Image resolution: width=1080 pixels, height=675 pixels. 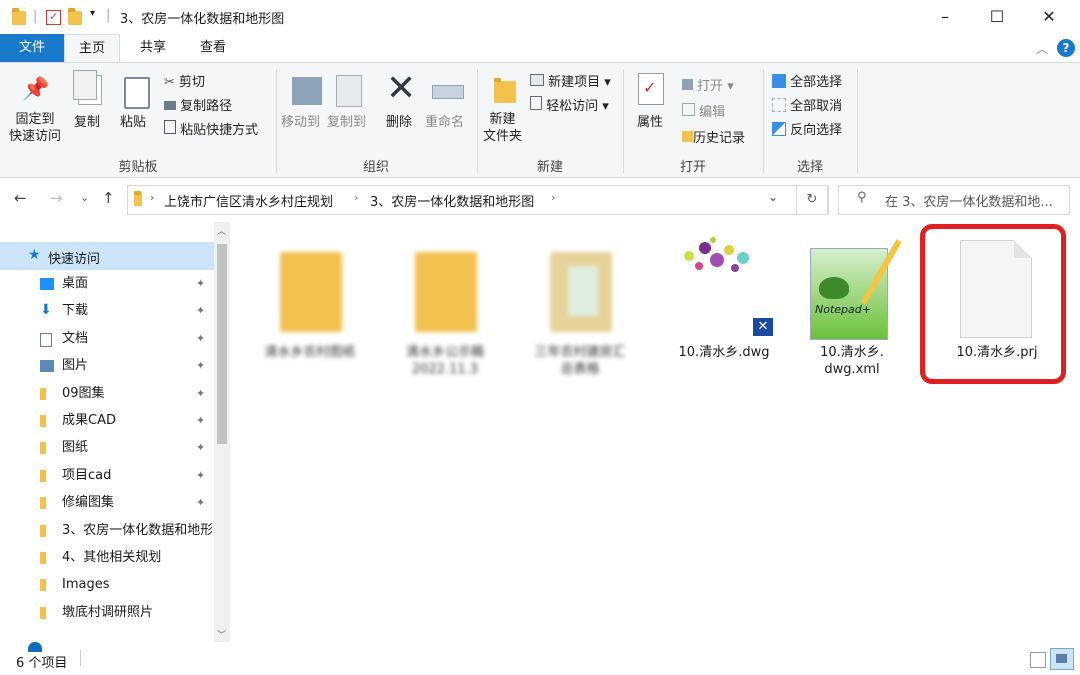 What do you see at coordinates (580, 317) in the screenshot?
I see `file-item: 三年农村建房汇总表格` at bounding box center [580, 317].